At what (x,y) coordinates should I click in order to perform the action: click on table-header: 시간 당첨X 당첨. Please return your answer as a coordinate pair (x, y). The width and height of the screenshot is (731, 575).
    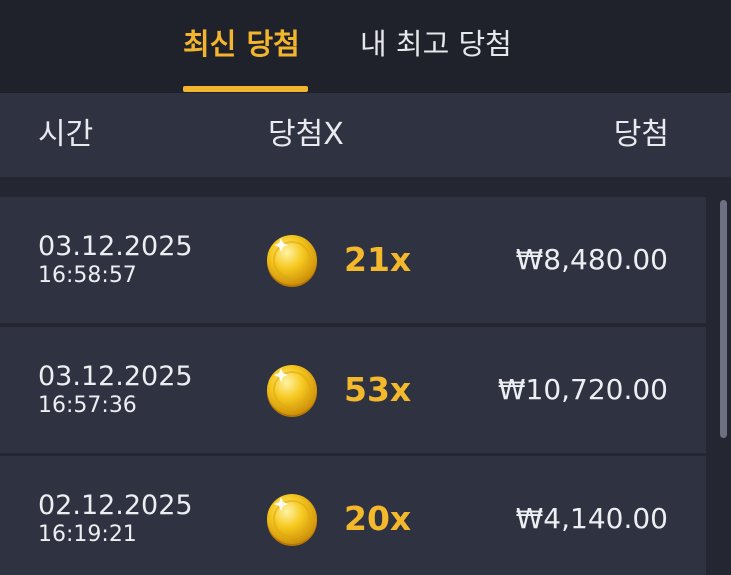
    Looking at the image, I should click on (365, 135).